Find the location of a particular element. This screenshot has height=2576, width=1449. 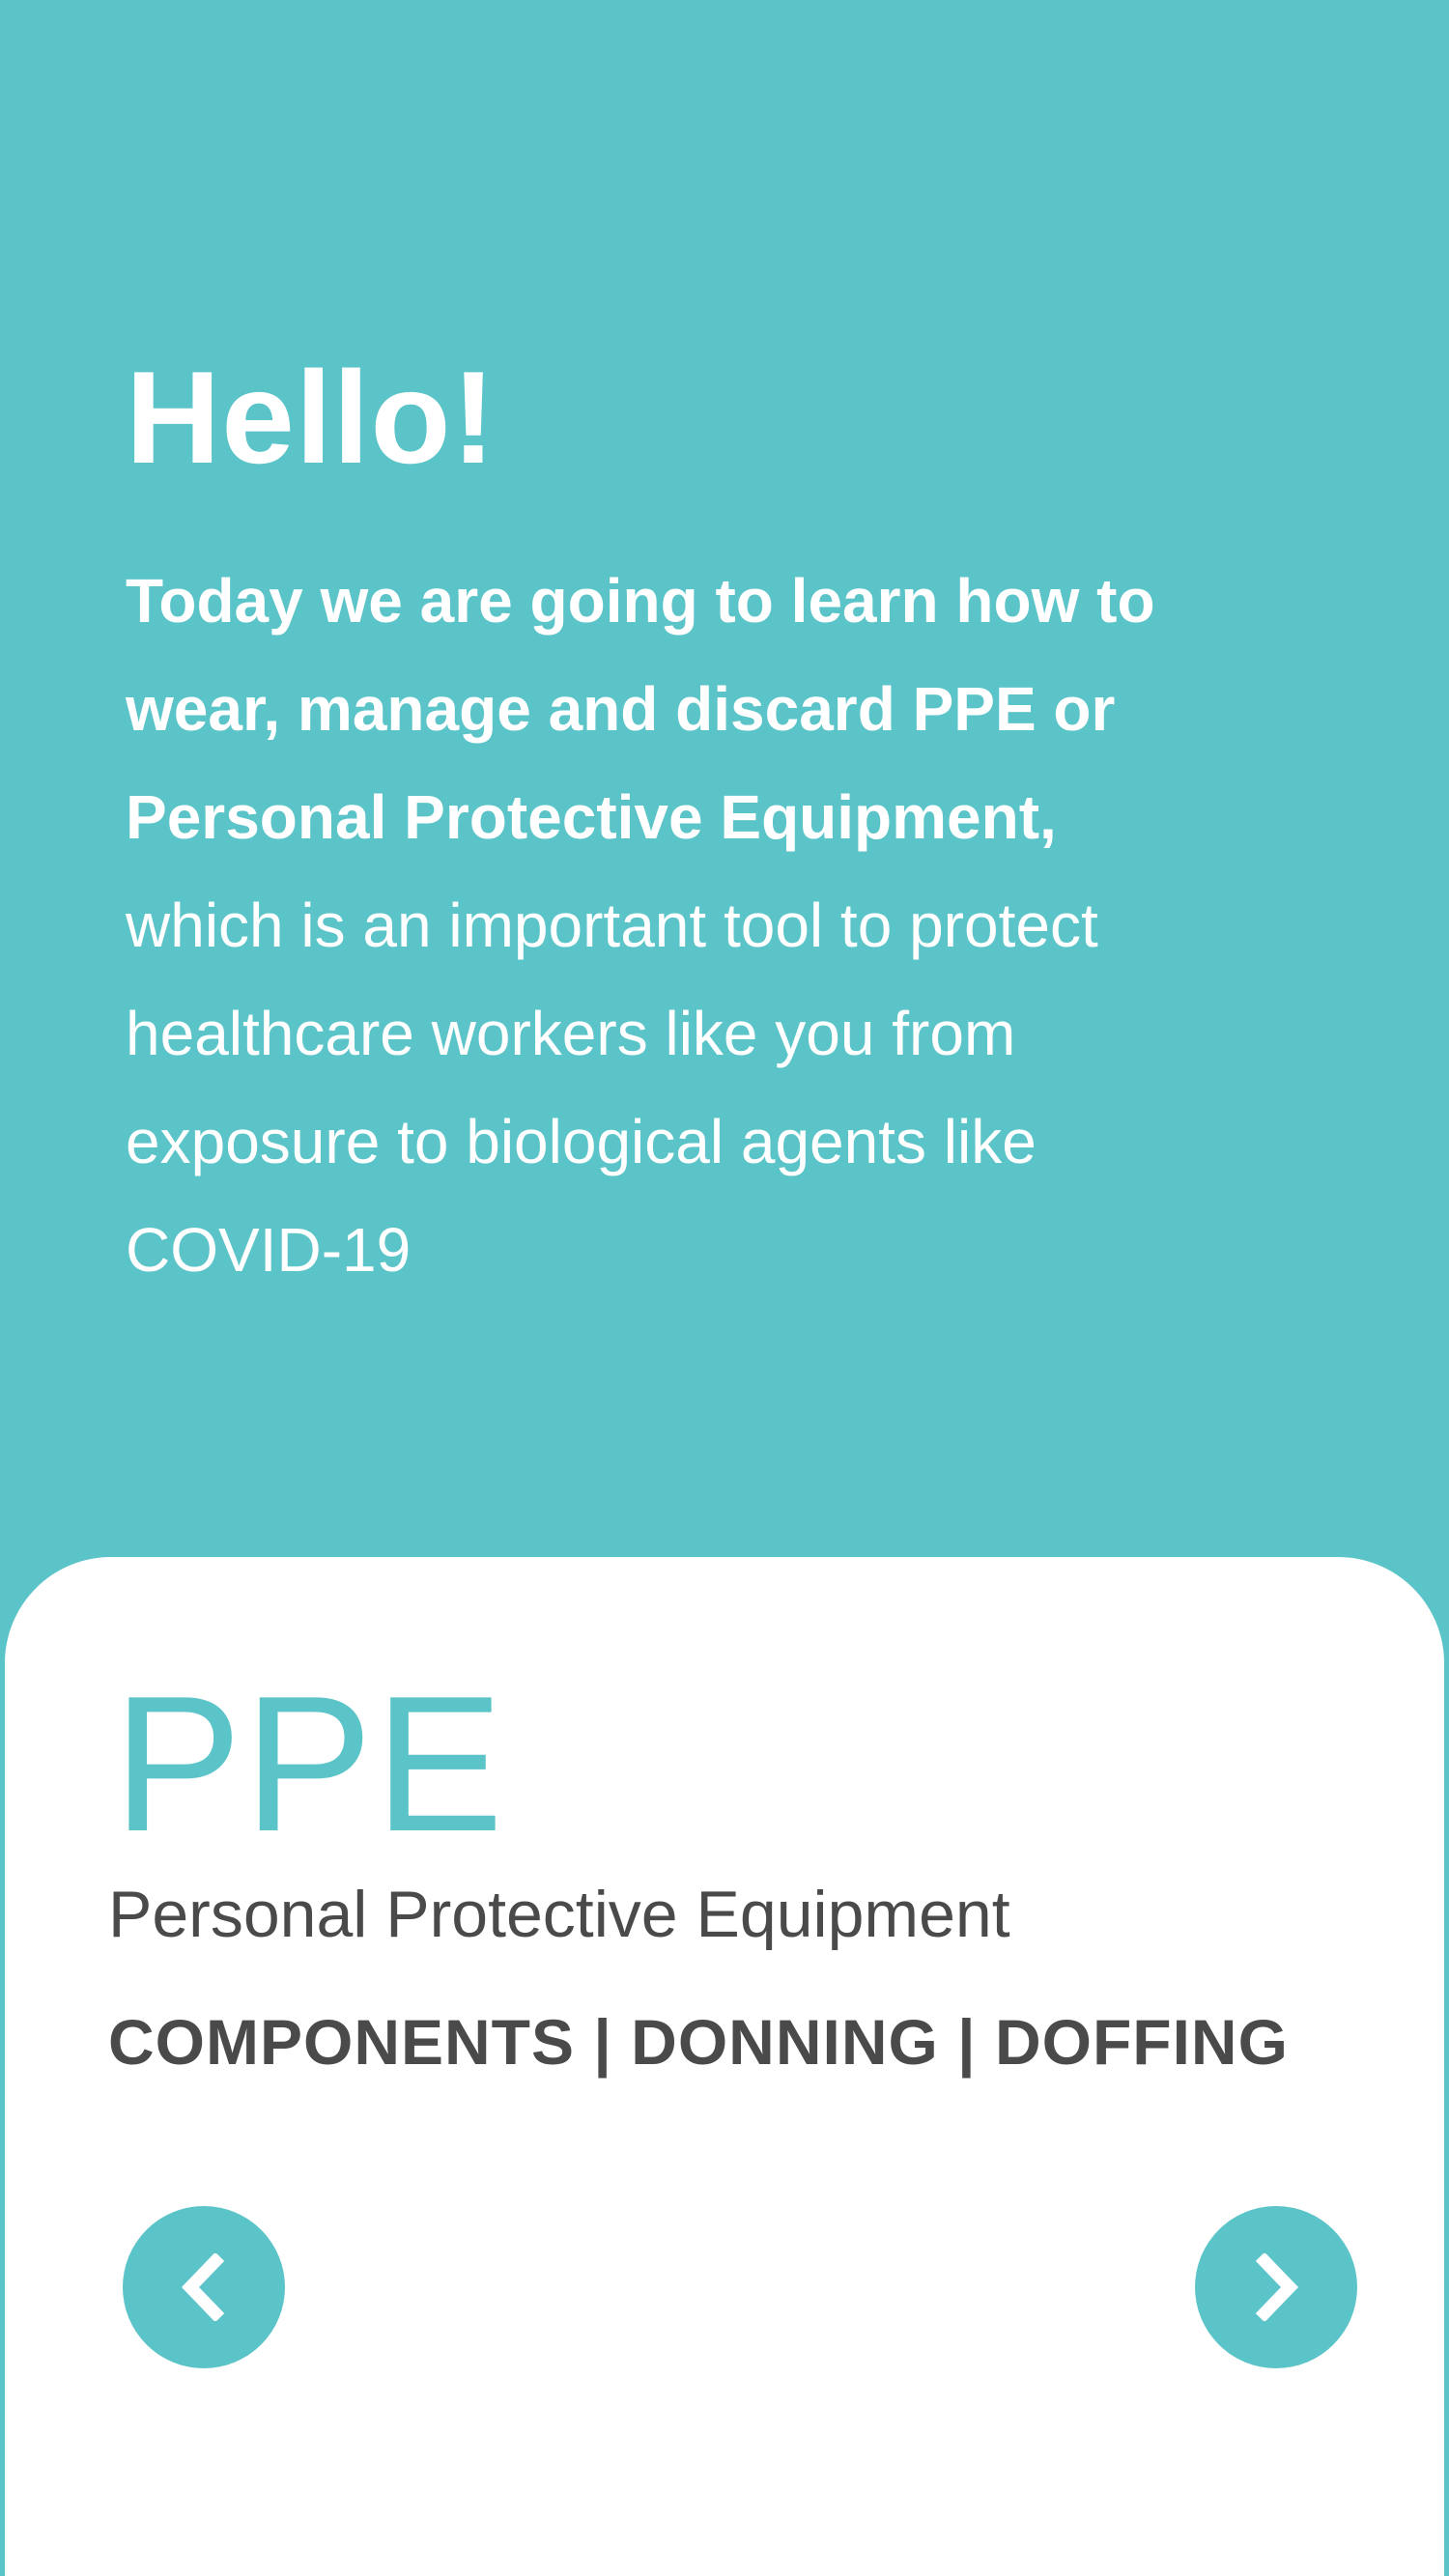

intro-line: exposure to biological agents like is located at coordinates (581, 1141).